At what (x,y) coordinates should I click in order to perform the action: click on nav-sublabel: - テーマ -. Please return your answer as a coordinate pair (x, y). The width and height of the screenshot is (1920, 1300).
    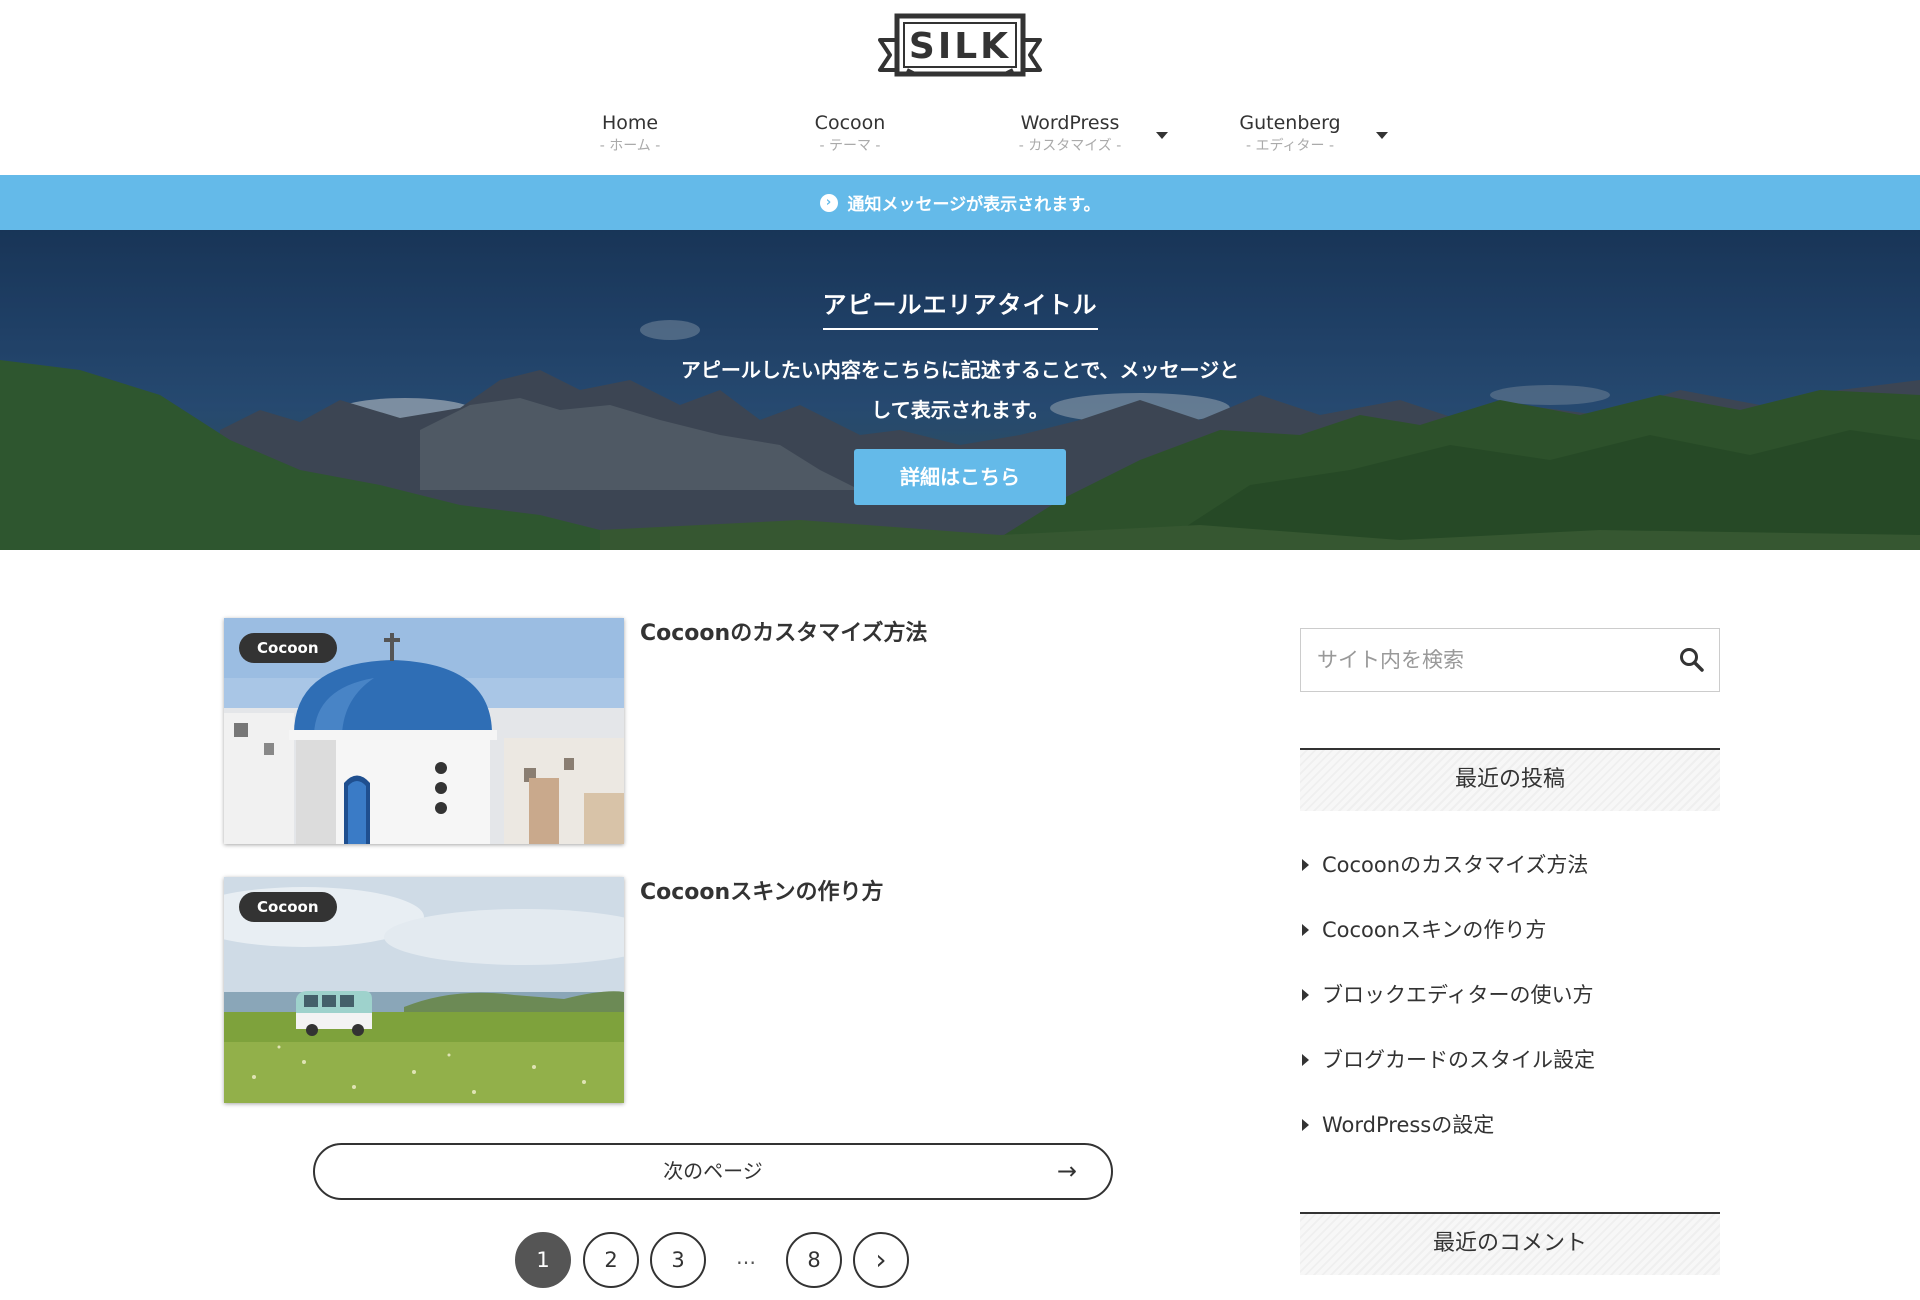
    Looking at the image, I should click on (850, 146).